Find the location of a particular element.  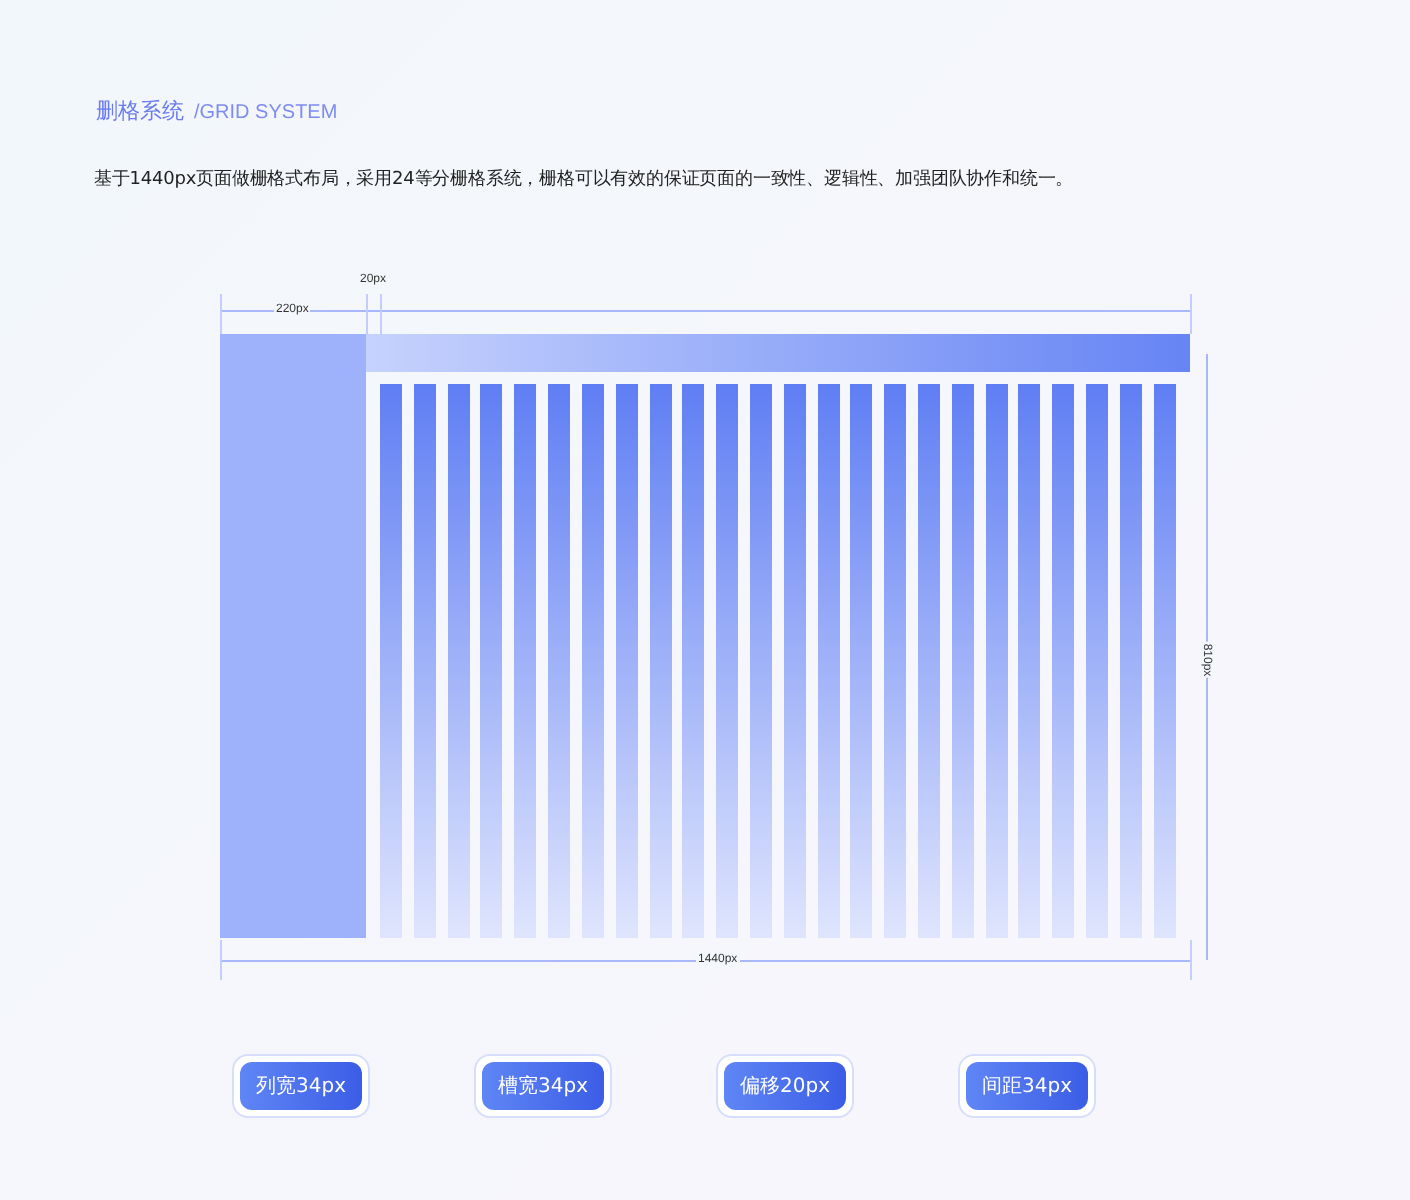

section-title: 删格系统 is located at coordinates (140, 111).